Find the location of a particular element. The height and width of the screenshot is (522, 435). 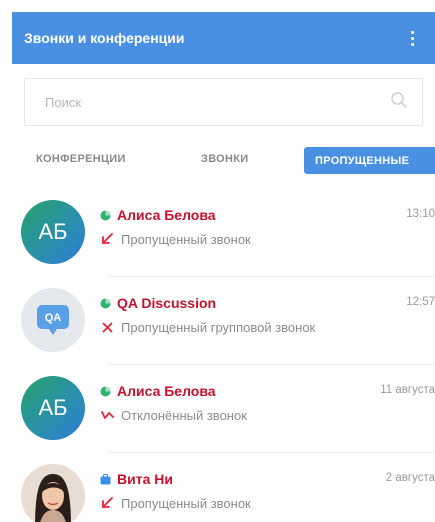

list-item: Вита Ни 2 августа Пропущенный звонок is located at coordinates (223, 487).